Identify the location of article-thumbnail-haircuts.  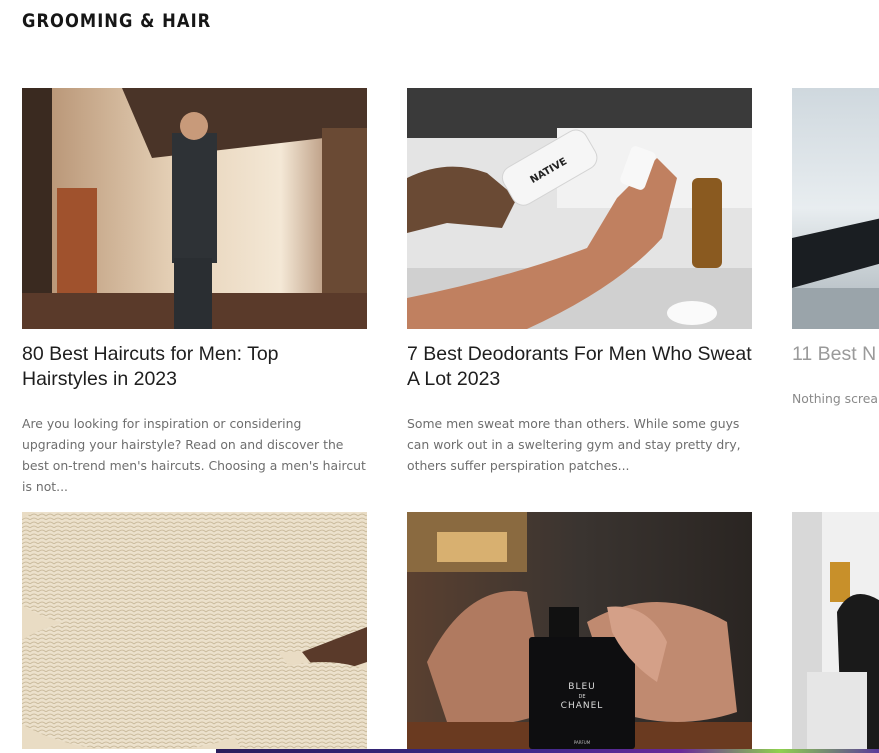
(194, 208).